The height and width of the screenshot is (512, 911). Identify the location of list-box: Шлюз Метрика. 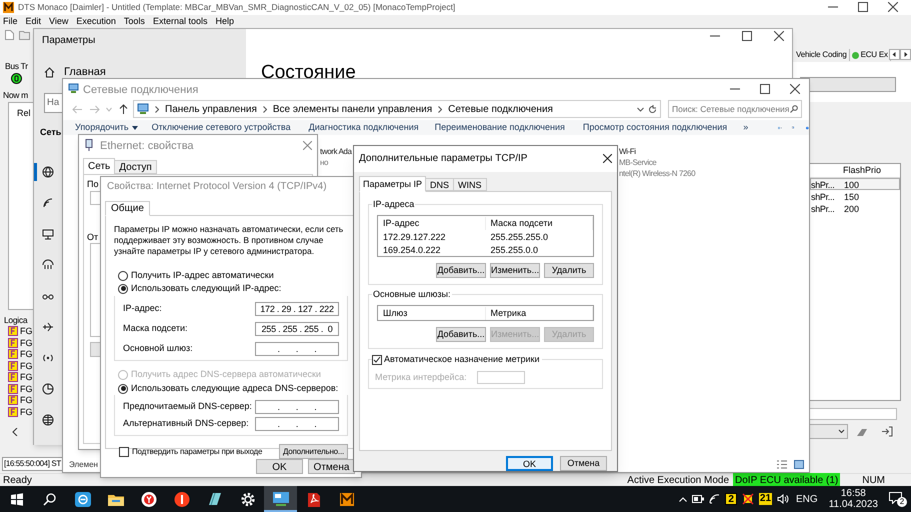
(485, 312).